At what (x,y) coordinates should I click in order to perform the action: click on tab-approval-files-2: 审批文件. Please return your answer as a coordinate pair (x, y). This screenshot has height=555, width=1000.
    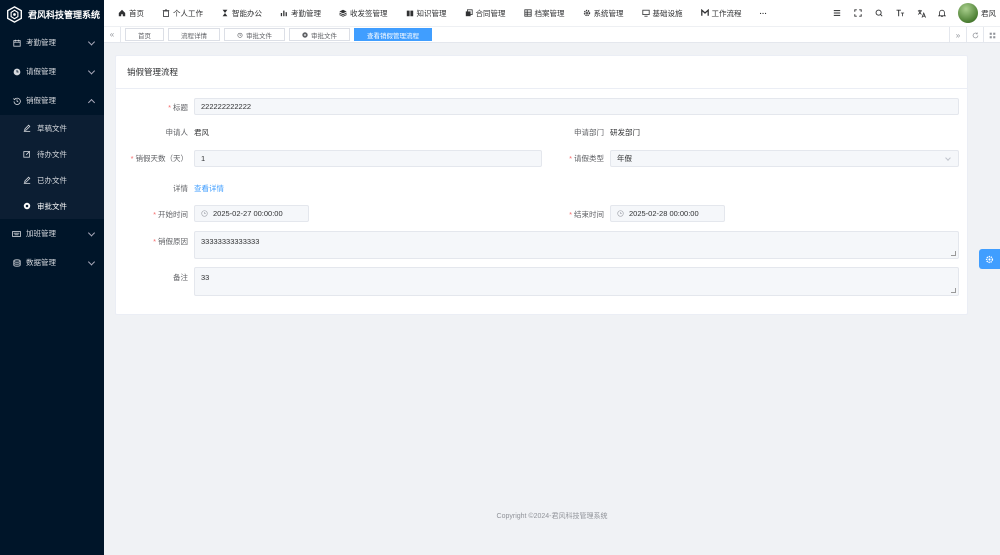
    Looking at the image, I should click on (319, 34).